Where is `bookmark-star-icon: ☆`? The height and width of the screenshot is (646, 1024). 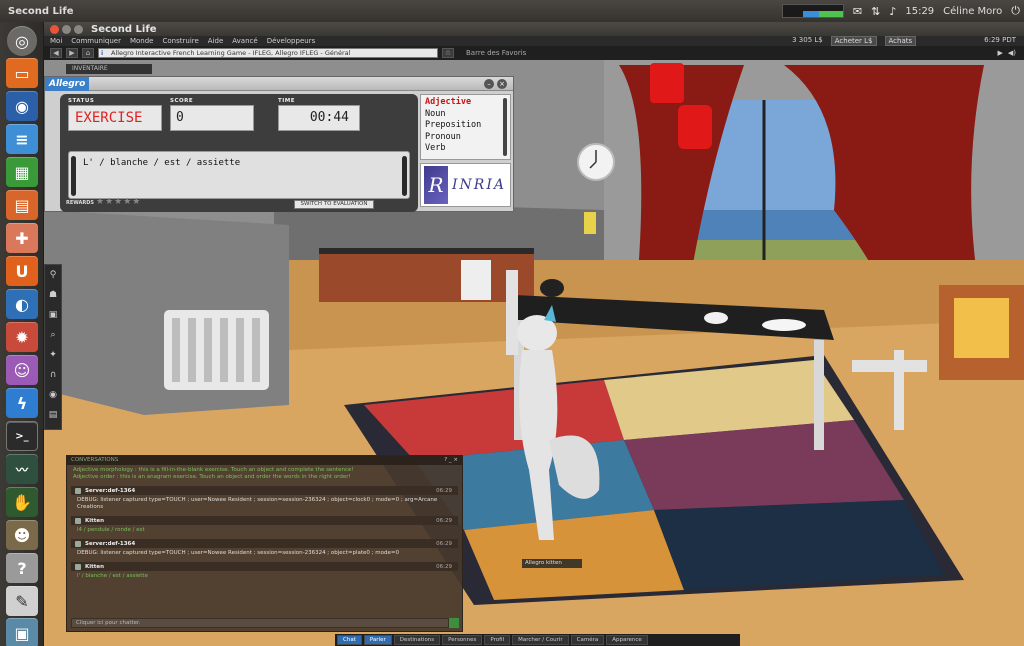
bookmark-star-icon: ☆ is located at coordinates (448, 53).